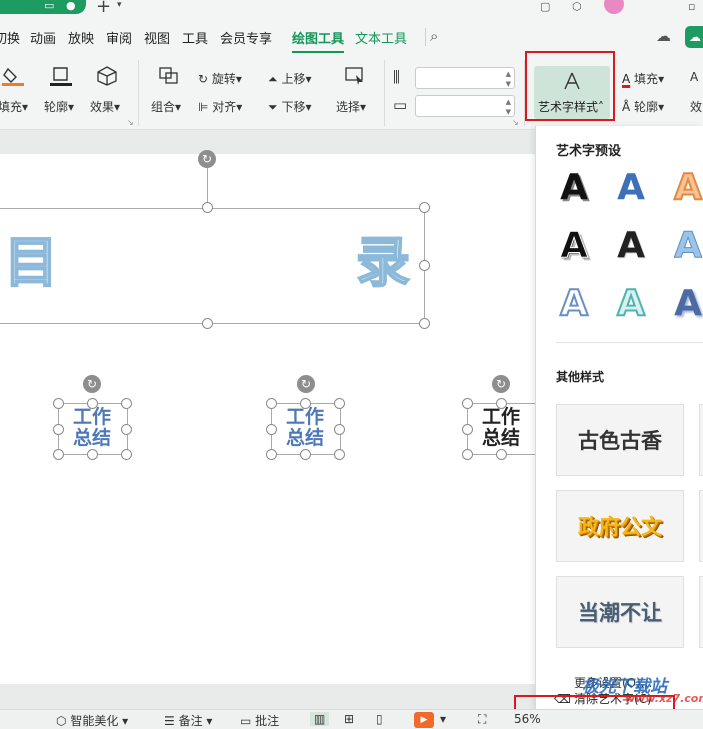  Describe the element at coordinates (691, 7) in the screenshot. I see `restore-icon: ▫` at that location.